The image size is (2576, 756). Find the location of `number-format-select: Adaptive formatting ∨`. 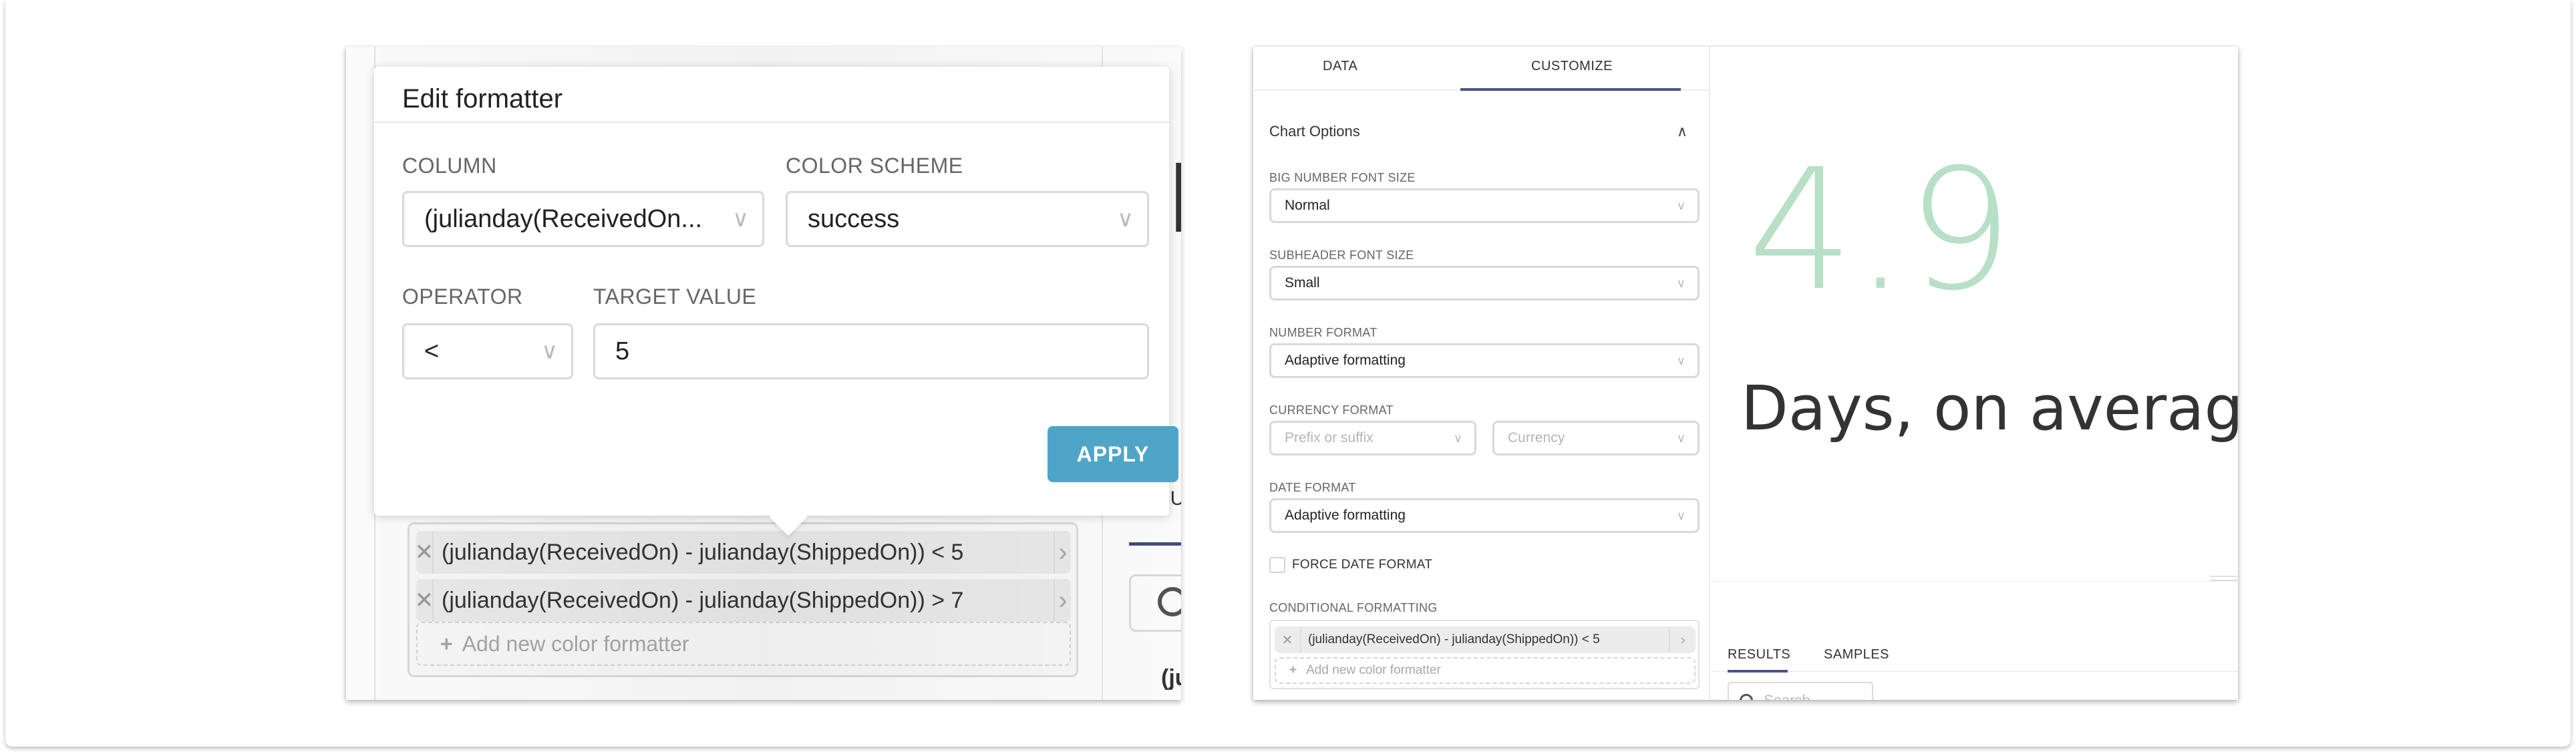

number-format-select: Adaptive formatting ∨ is located at coordinates (1484, 360).